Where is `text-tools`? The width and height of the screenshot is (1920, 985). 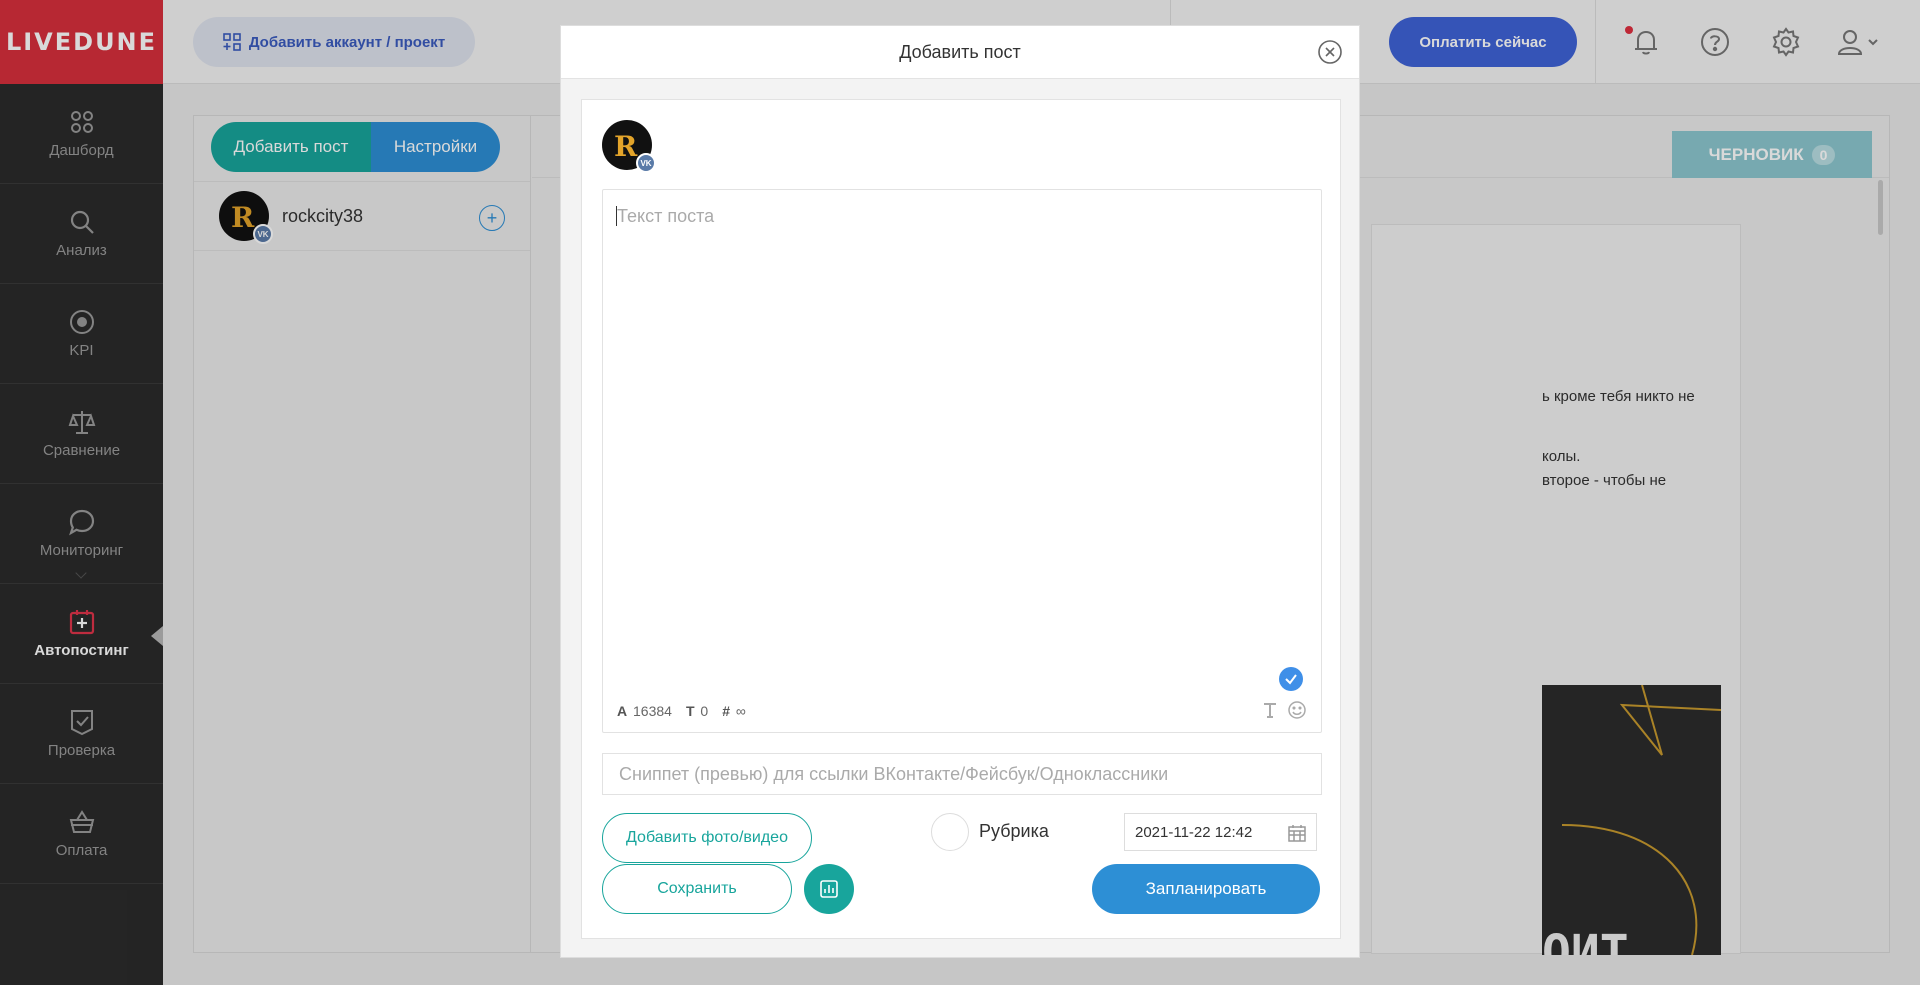
text-tools is located at coordinates (1284, 710).